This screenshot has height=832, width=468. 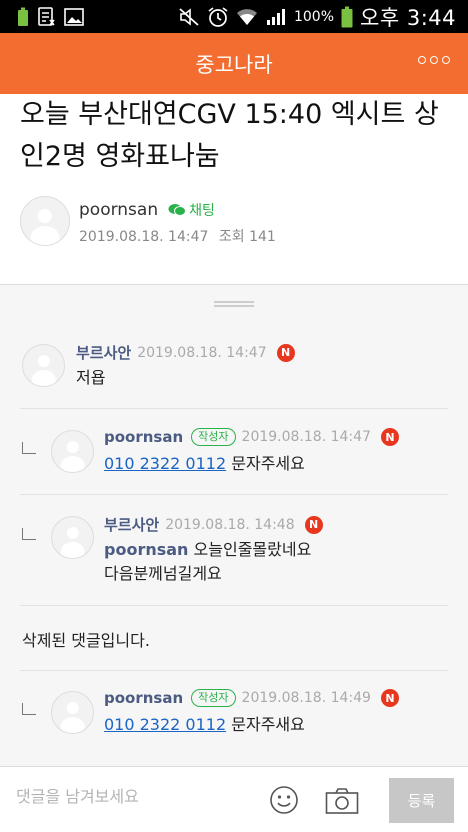 What do you see at coordinates (230, 524) in the screenshot?
I see `comment-date: 2019.08.18. 14:48` at bounding box center [230, 524].